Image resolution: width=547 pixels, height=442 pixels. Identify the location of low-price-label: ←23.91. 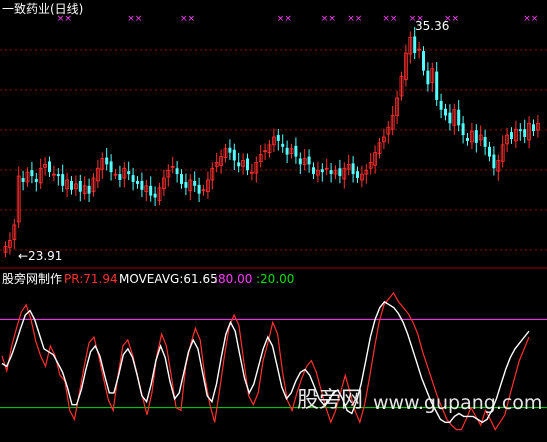
(40, 256).